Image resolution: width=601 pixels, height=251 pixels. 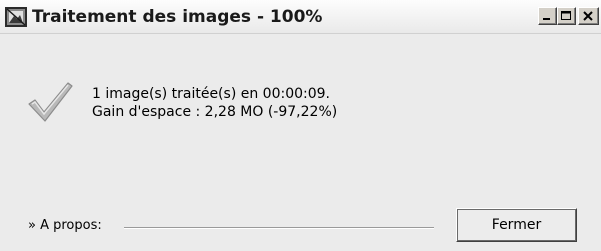 I want to click on close-button: Fermer, so click(x=516, y=225).